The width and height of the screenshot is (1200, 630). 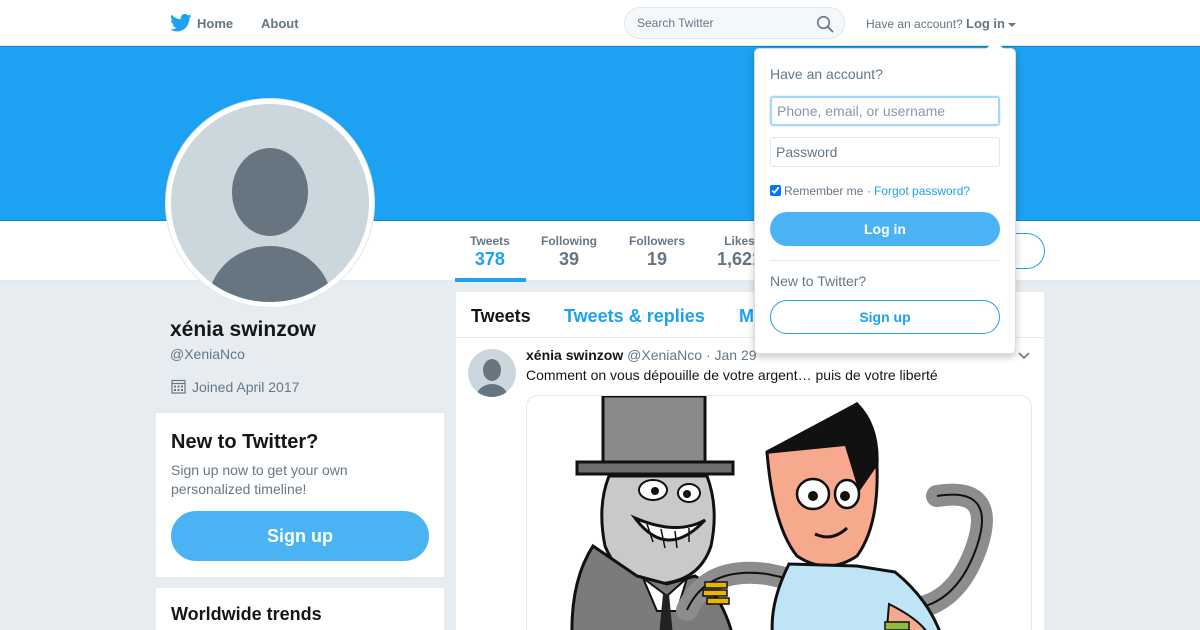 What do you see at coordinates (215, 23) in the screenshot?
I see `nav-home-link: Home` at bounding box center [215, 23].